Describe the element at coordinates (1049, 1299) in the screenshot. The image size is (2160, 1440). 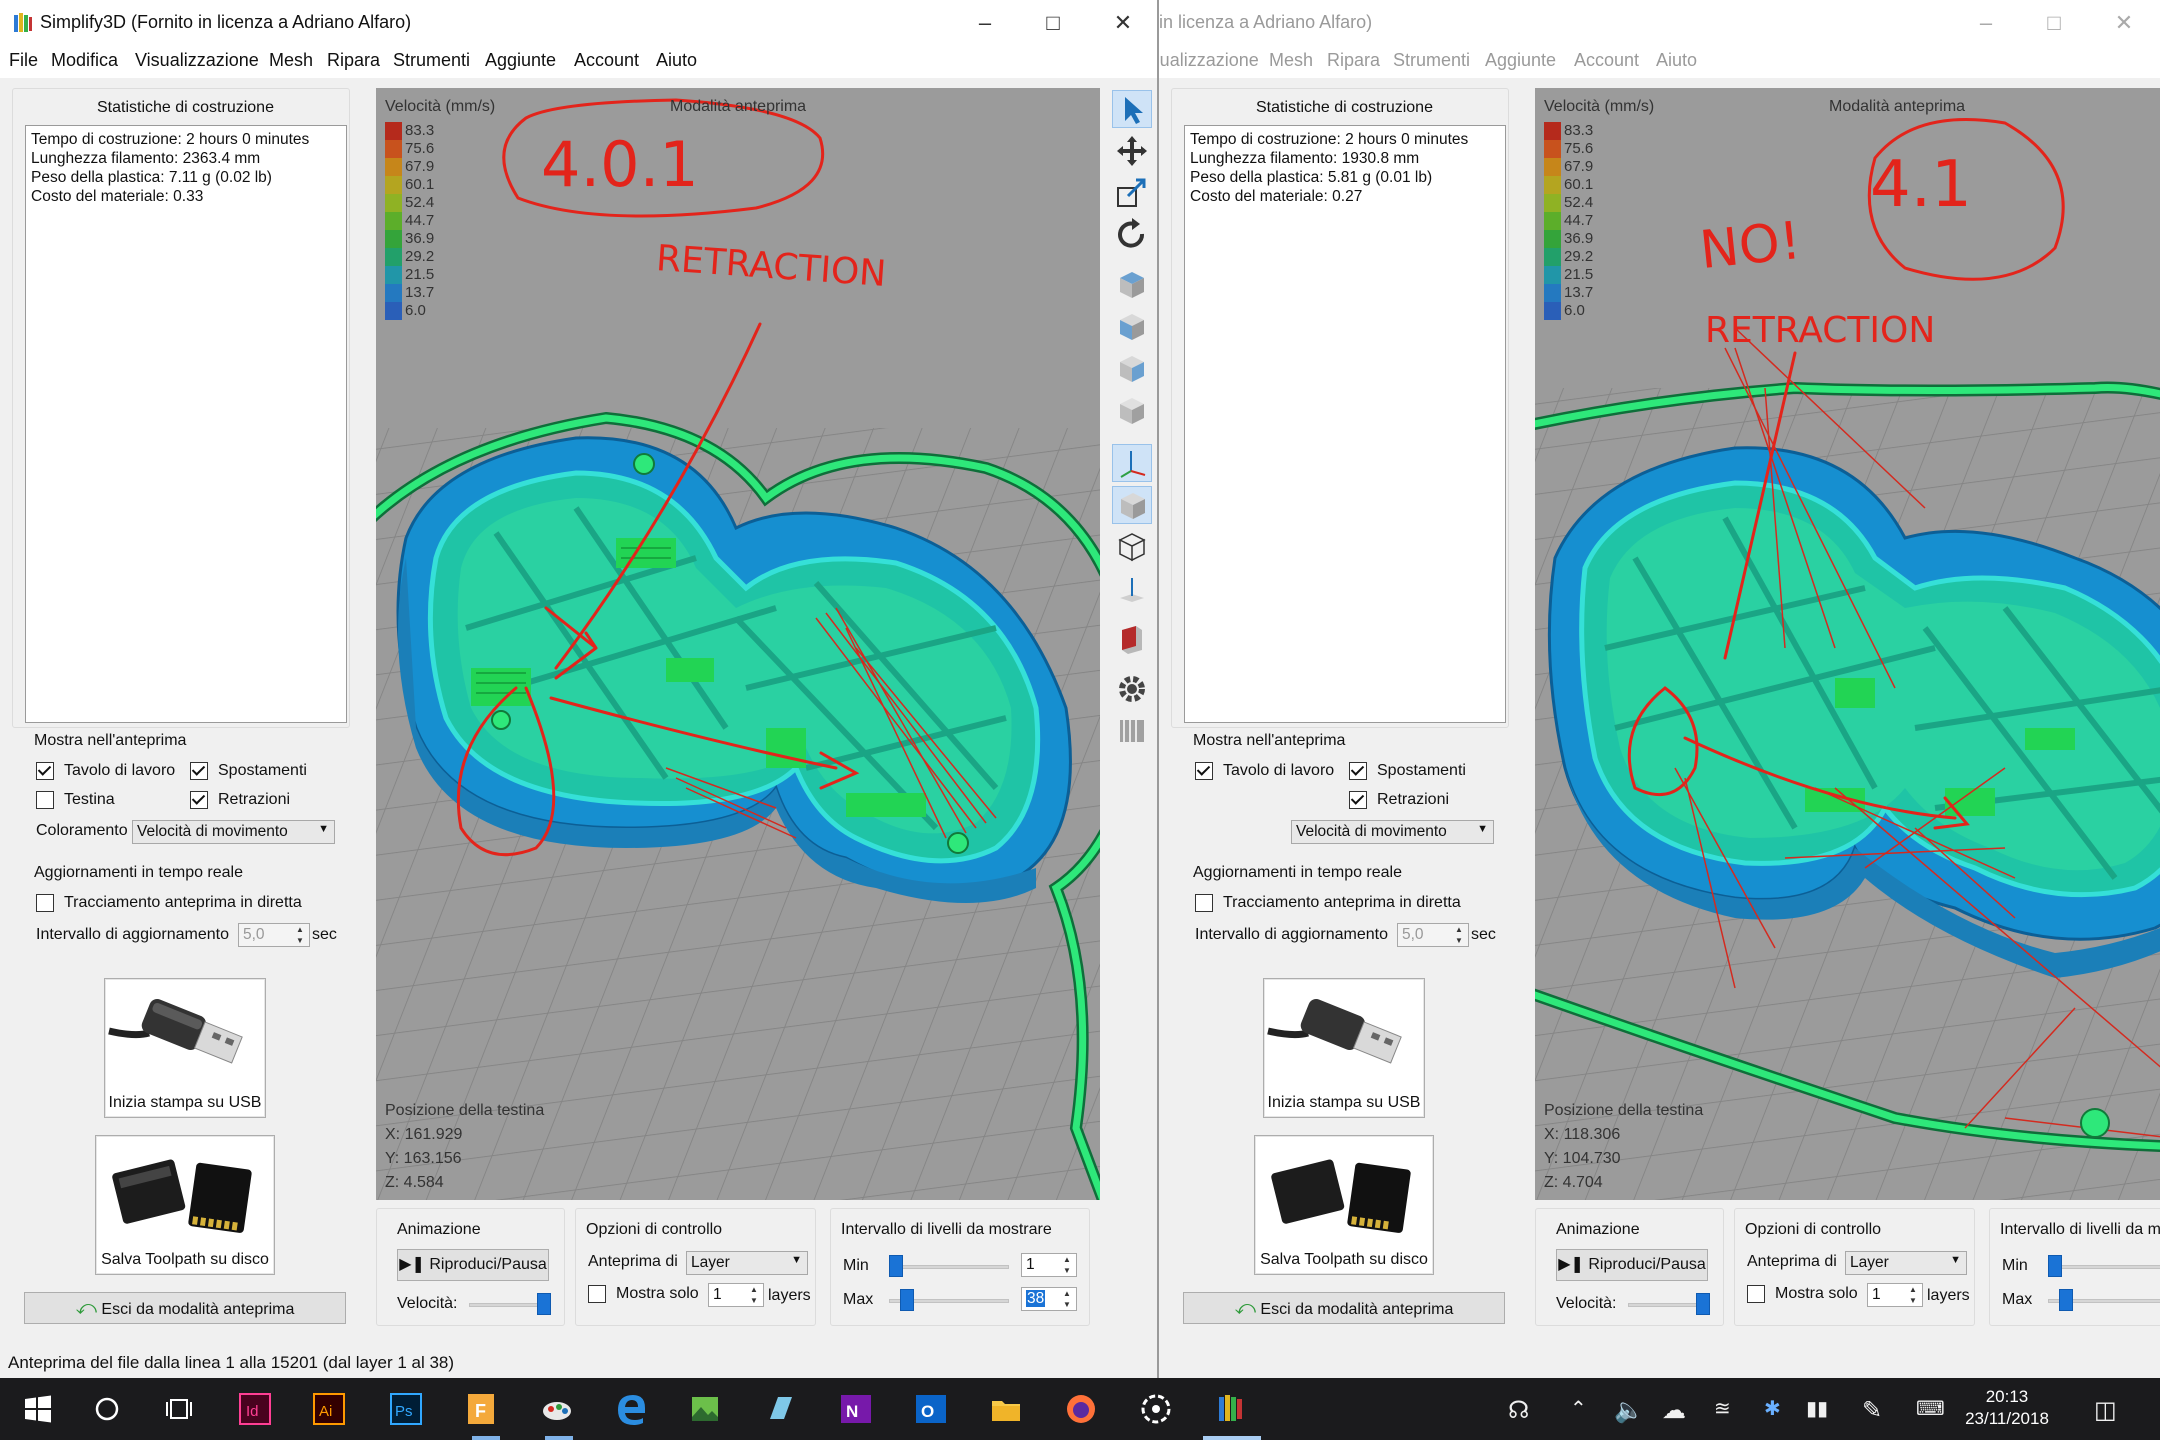
I see `range-max-spinbox: 38 ▲ ▼` at that location.